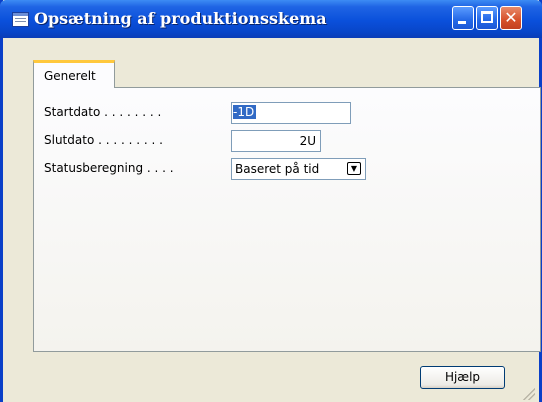 The width and height of the screenshot is (542, 402). What do you see at coordinates (245, 112) in the screenshot?
I see `startdato-value: -1D` at bounding box center [245, 112].